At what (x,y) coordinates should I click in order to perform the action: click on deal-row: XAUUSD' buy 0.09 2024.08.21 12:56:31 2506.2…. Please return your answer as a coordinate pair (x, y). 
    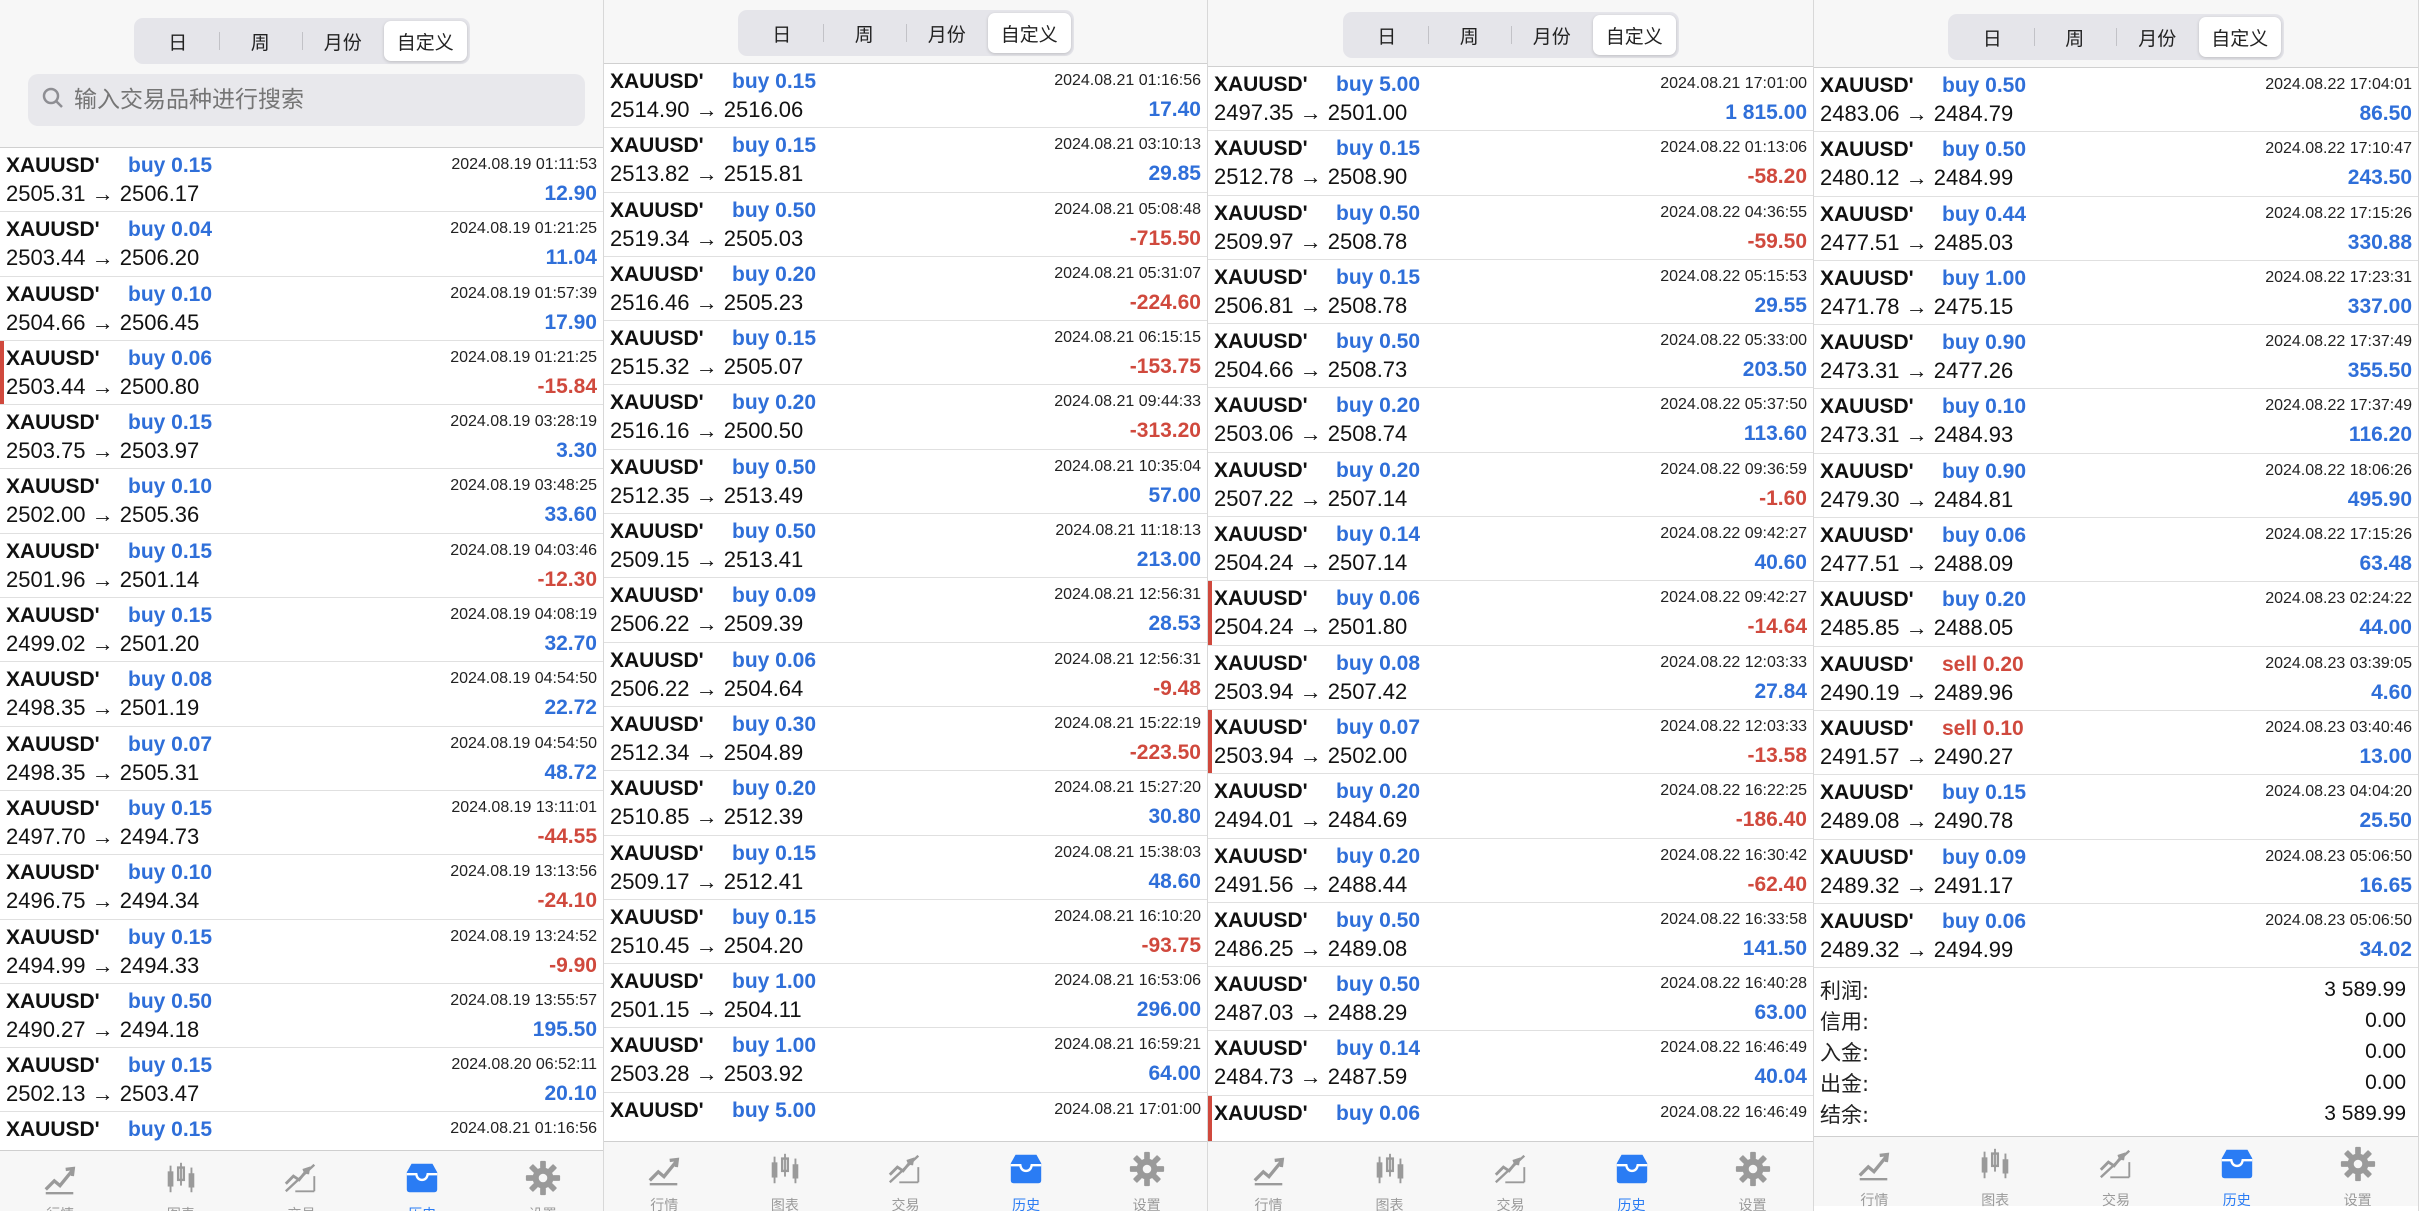
    Looking at the image, I should click on (905, 610).